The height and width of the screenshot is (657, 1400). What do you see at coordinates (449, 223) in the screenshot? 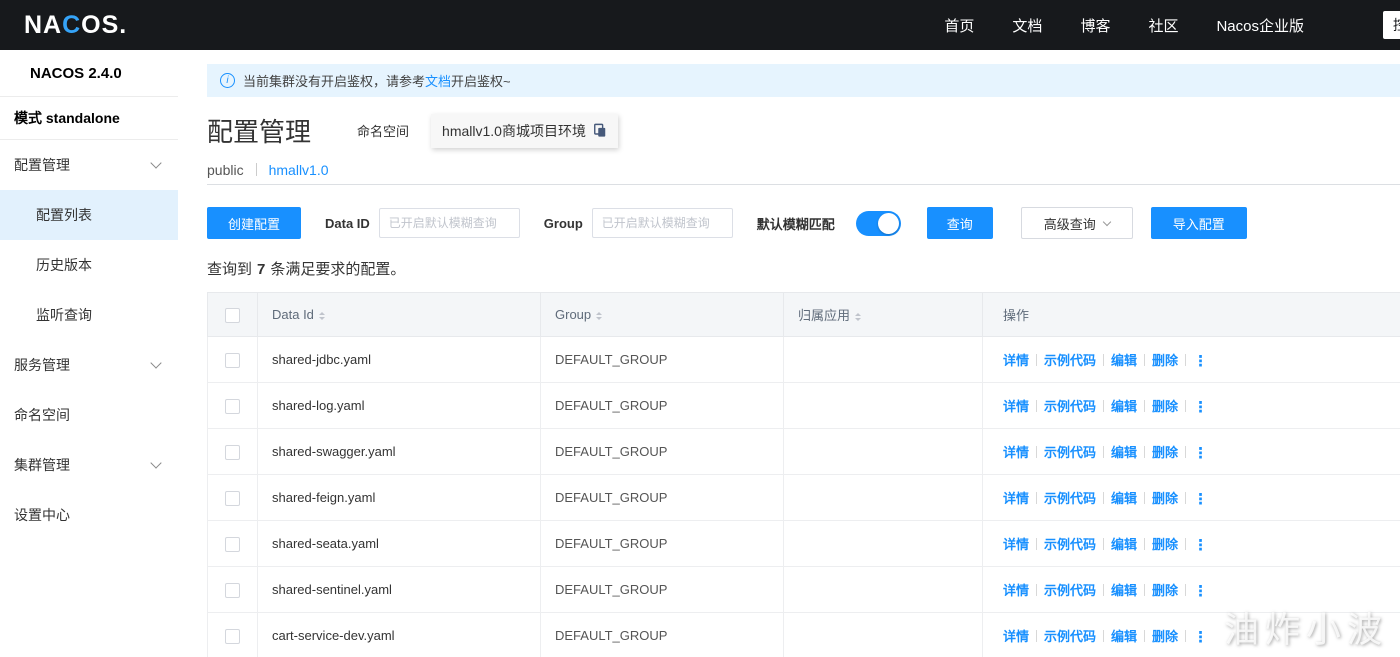
I see `data-id-input` at bounding box center [449, 223].